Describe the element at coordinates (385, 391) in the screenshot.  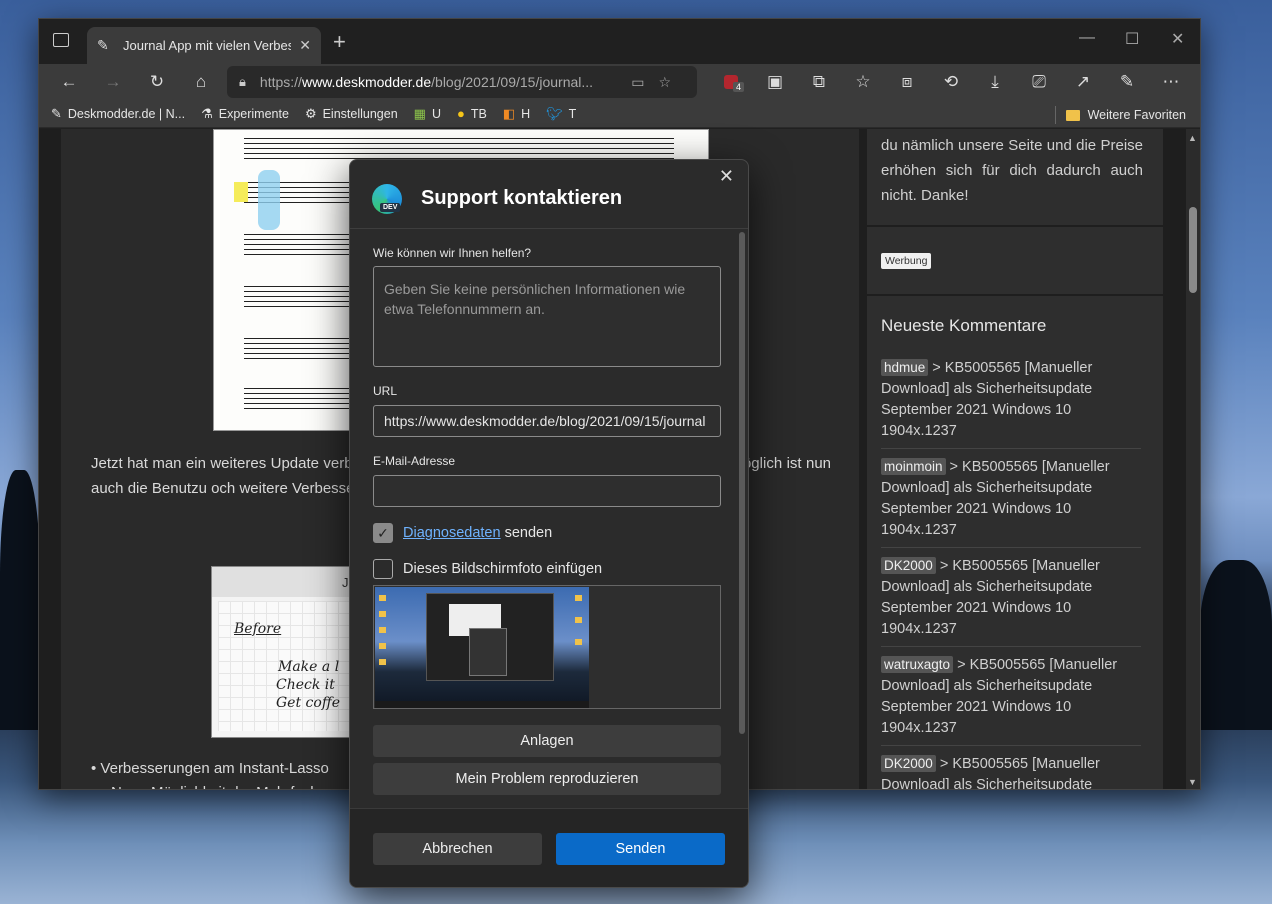
I see `url-label: URL` at that location.